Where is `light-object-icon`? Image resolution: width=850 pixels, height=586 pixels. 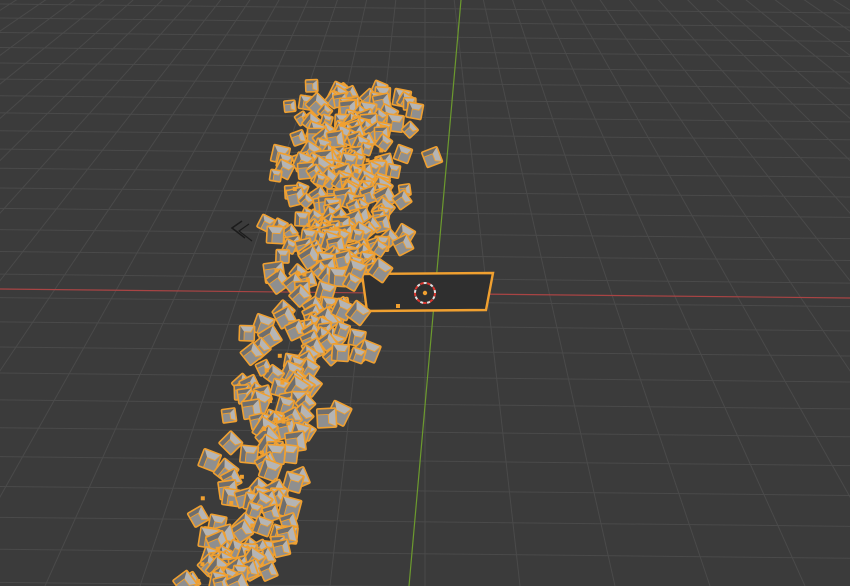
light-object-icon is located at coordinates (241, 231).